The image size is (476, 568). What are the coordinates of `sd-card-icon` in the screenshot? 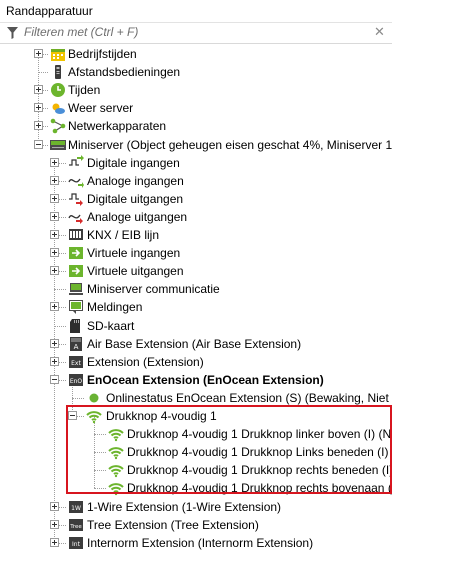 It's located at (76, 326).